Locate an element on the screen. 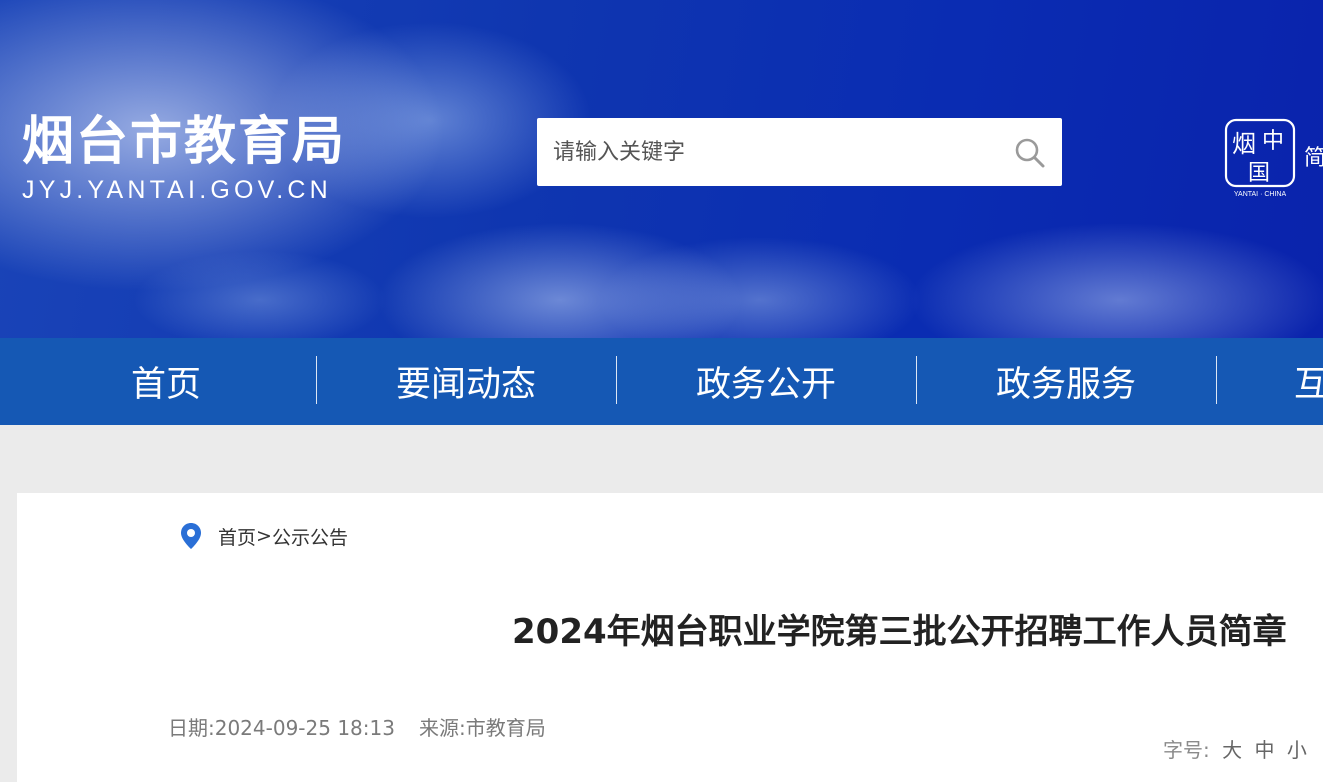 The width and height of the screenshot is (1323, 782). nav-item-interaction: 互 is located at coordinates (1269, 381).